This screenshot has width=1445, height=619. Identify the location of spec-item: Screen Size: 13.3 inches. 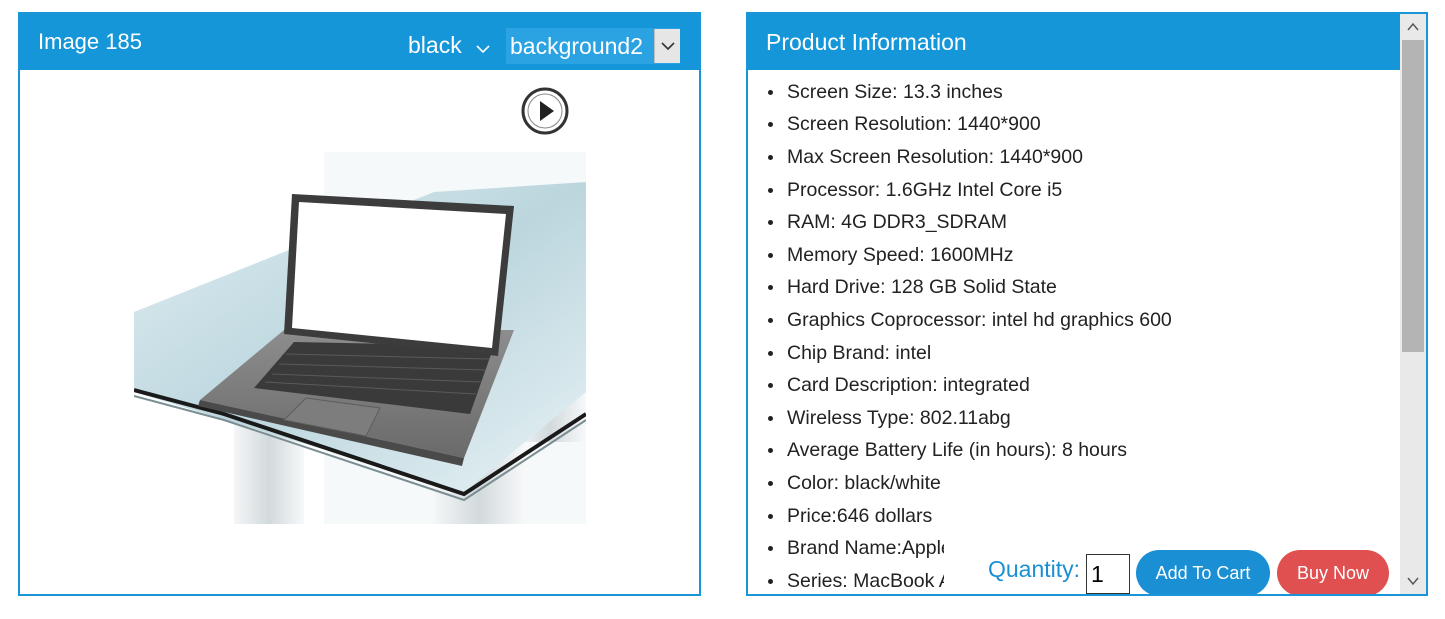
(970, 92).